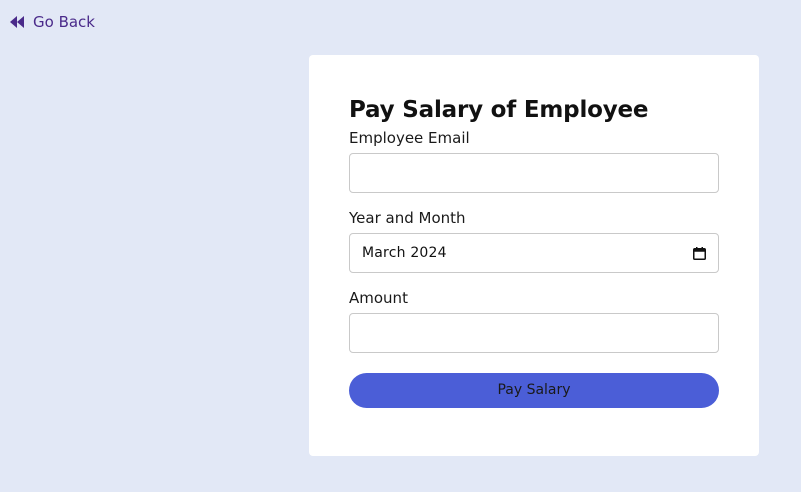 The image size is (801, 492). Describe the element at coordinates (378, 298) in the screenshot. I see `amount-label: Amount` at that location.